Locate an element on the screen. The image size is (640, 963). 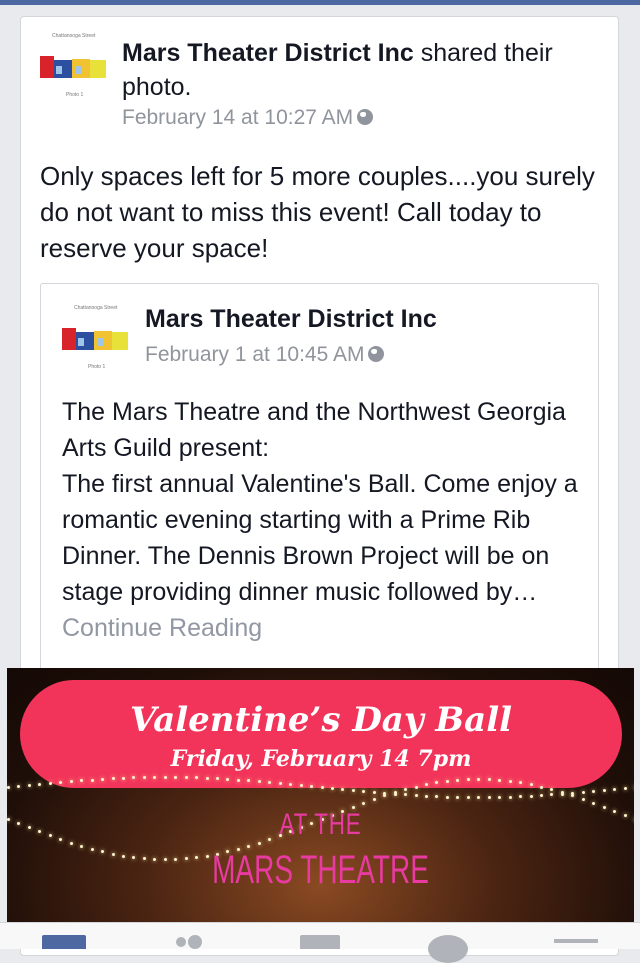
page-avatar: Chattanooga Street Photo 1 is located at coordinates (74, 66).